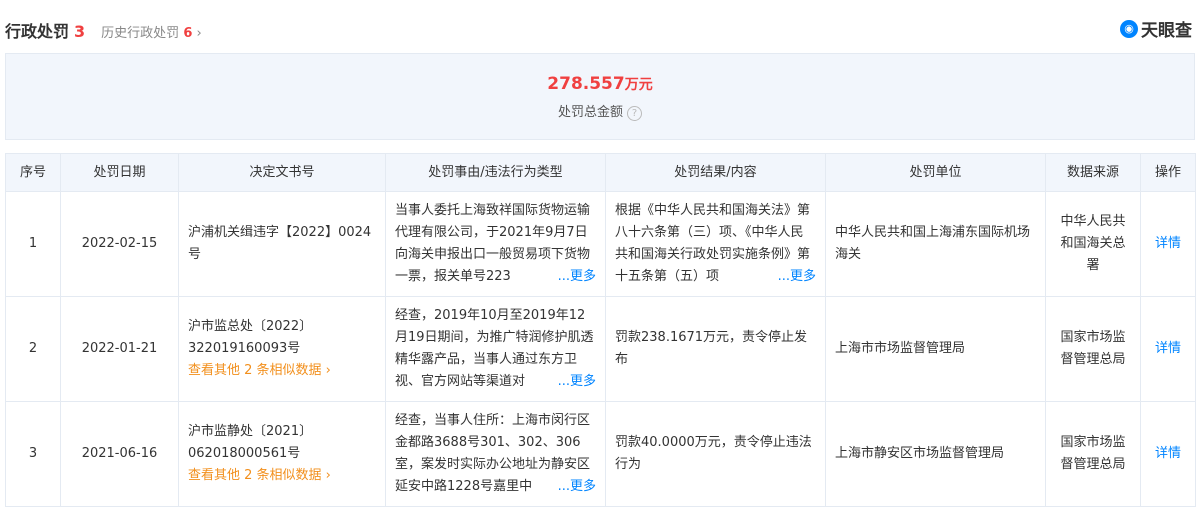 Image resolution: width=1200 pixels, height=507 pixels. I want to click on document-number-cell: 沪市监总处〔2022〕322019160093号查看其他 2 条相似数据 ›, so click(282, 349).